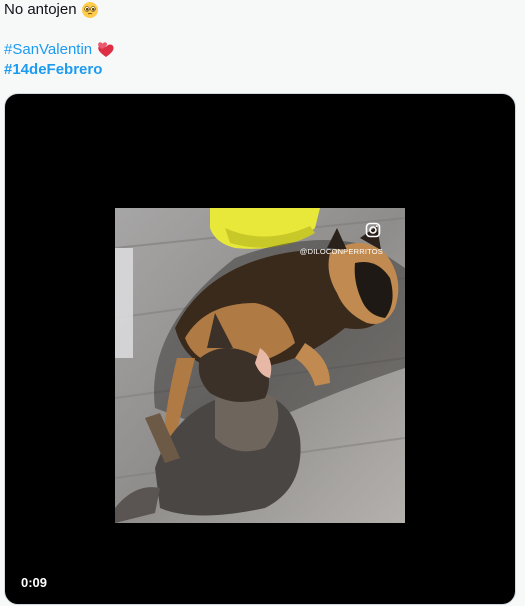 This screenshot has width=525, height=606. What do you see at coordinates (53, 70) in the screenshot?
I see `hashtag-14defebrero: #14deFebrero` at bounding box center [53, 70].